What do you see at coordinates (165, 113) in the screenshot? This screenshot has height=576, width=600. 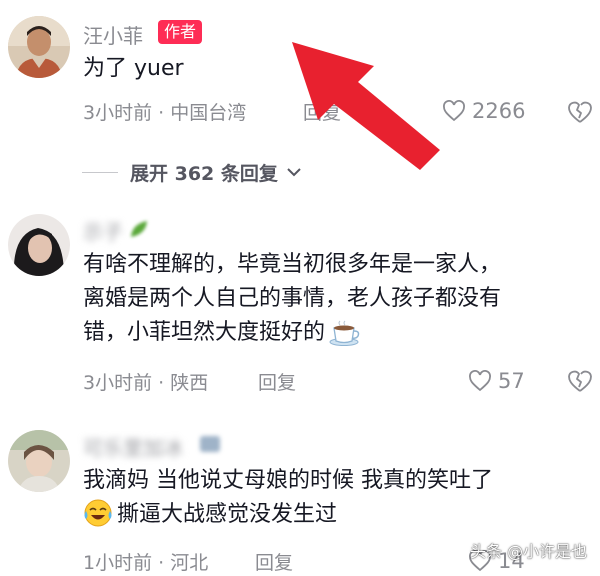 I see `comment-meta: 3小时前 · 中国台湾` at bounding box center [165, 113].